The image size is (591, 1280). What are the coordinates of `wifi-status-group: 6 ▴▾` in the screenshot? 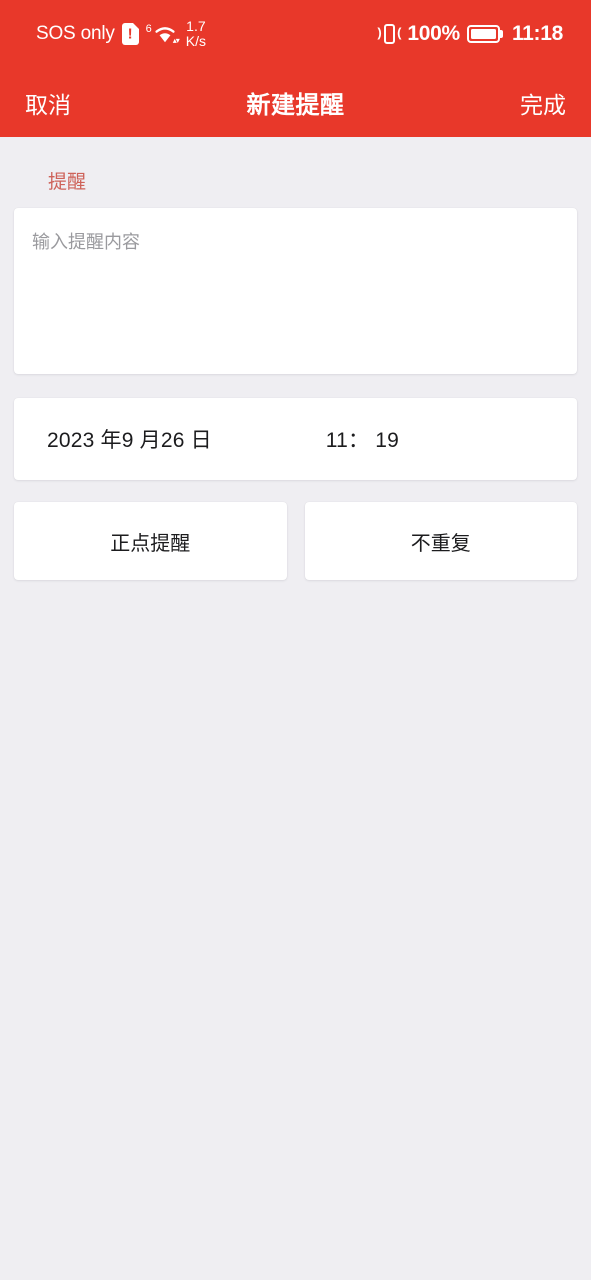 It's located at (162, 34).